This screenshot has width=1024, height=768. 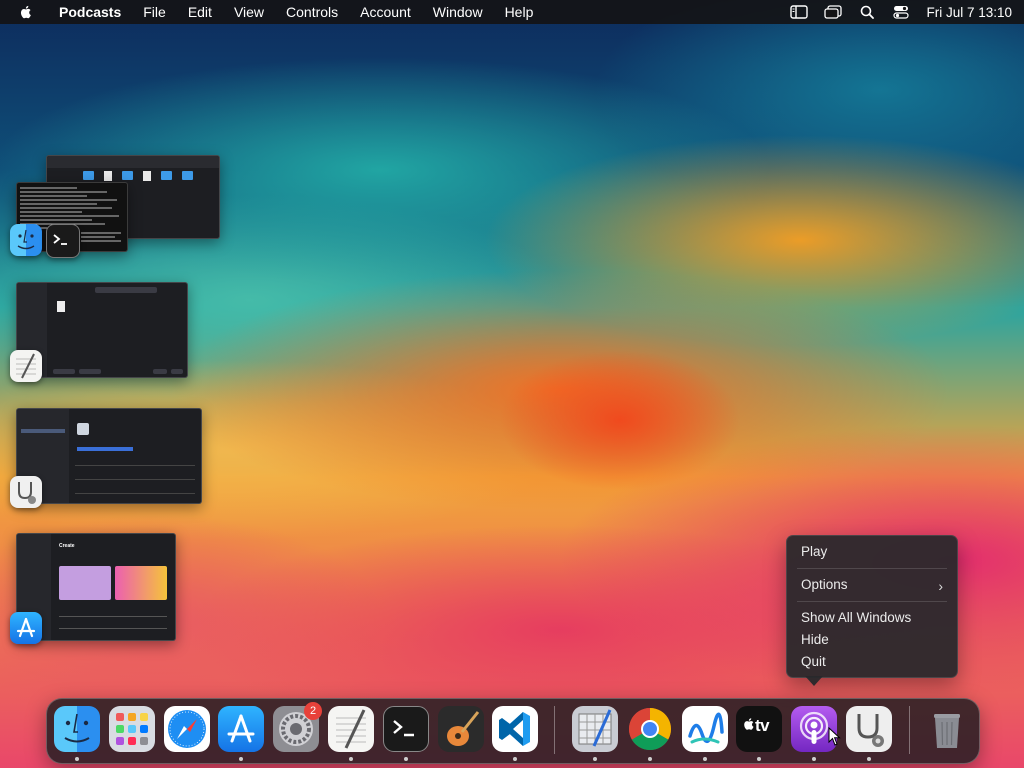 What do you see at coordinates (519, 12) in the screenshot?
I see `menu-help: Help` at bounding box center [519, 12].